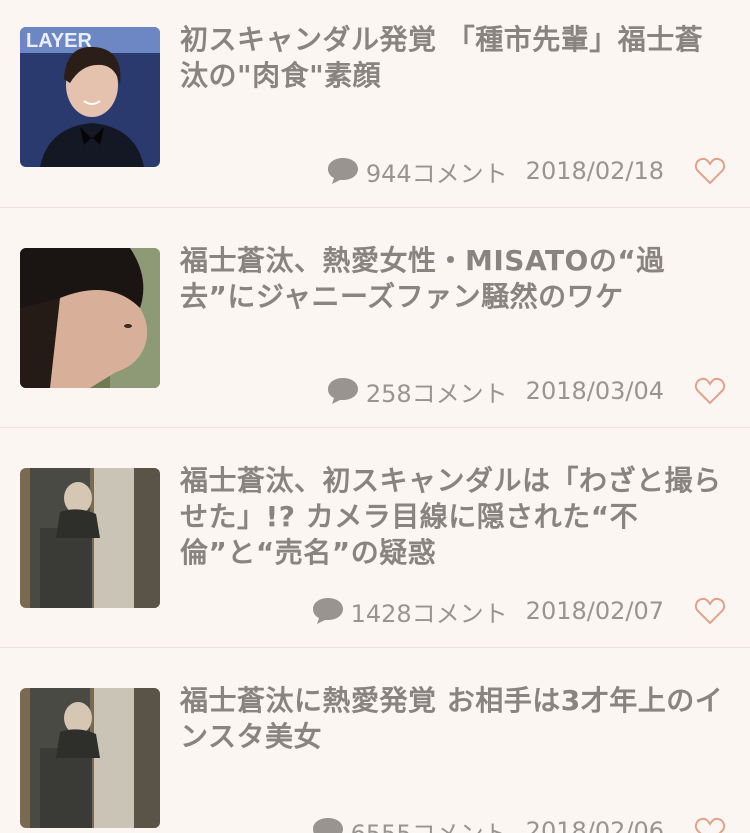 This screenshot has width=750, height=833. What do you see at coordinates (594, 611) in the screenshot?
I see `article-date: 2018/02/07` at bounding box center [594, 611].